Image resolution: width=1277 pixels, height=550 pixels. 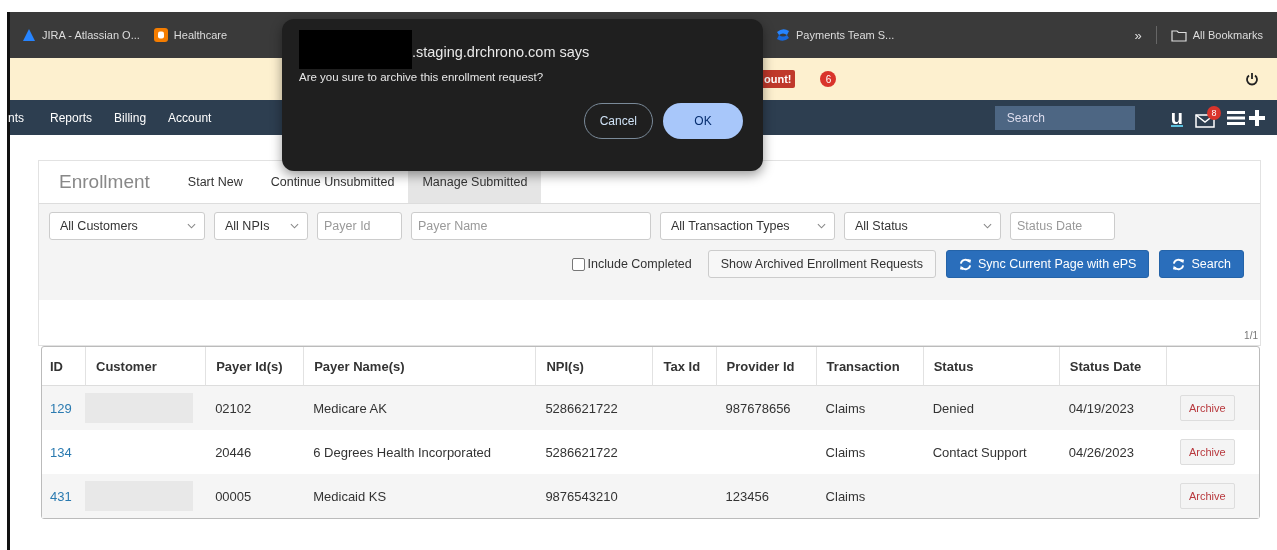 What do you see at coordinates (1062, 226) in the screenshot?
I see `input-field: Status Date` at bounding box center [1062, 226].